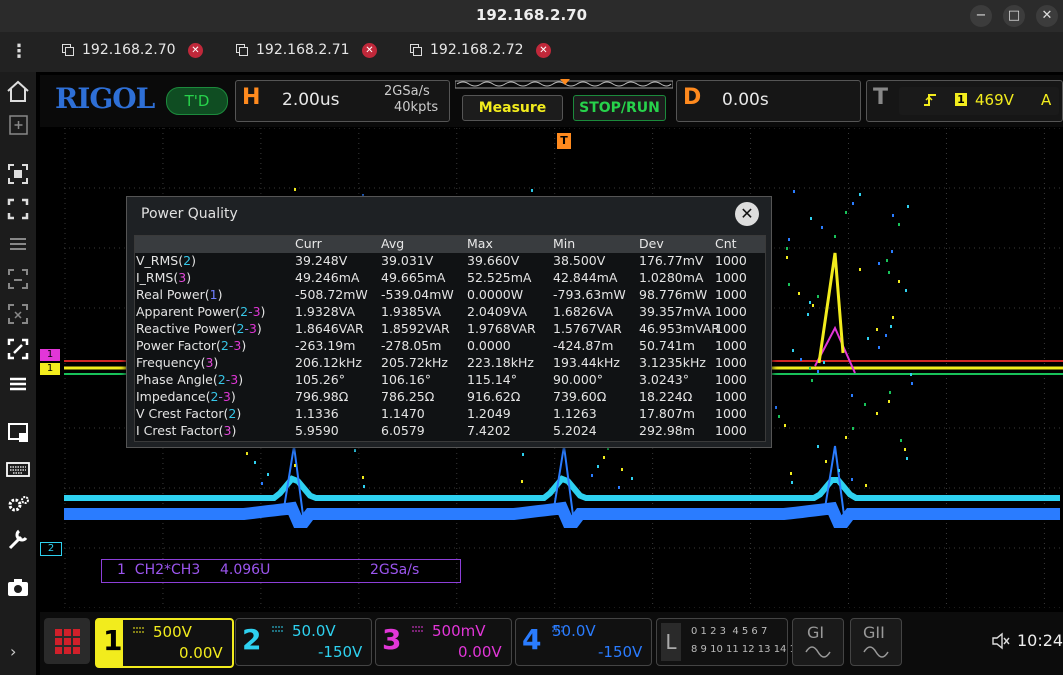  Describe the element at coordinates (172, 632) in the screenshot. I see `channel-scale: 500V` at that location.